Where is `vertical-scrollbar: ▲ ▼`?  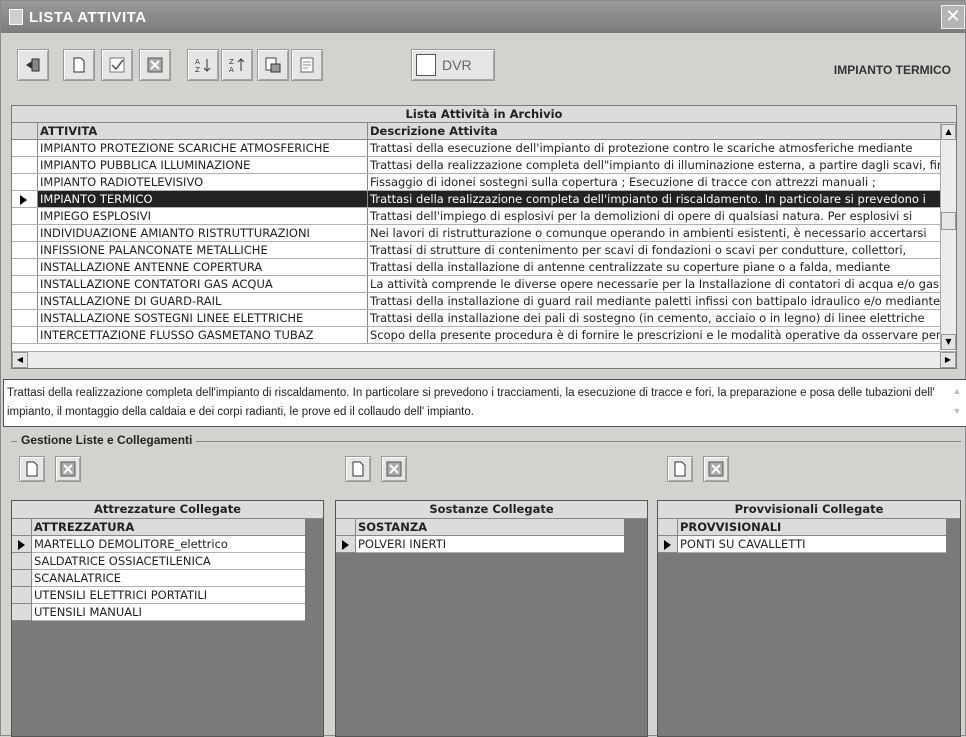 vertical-scrollbar: ▲ ▼ is located at coordinates (948, 237).